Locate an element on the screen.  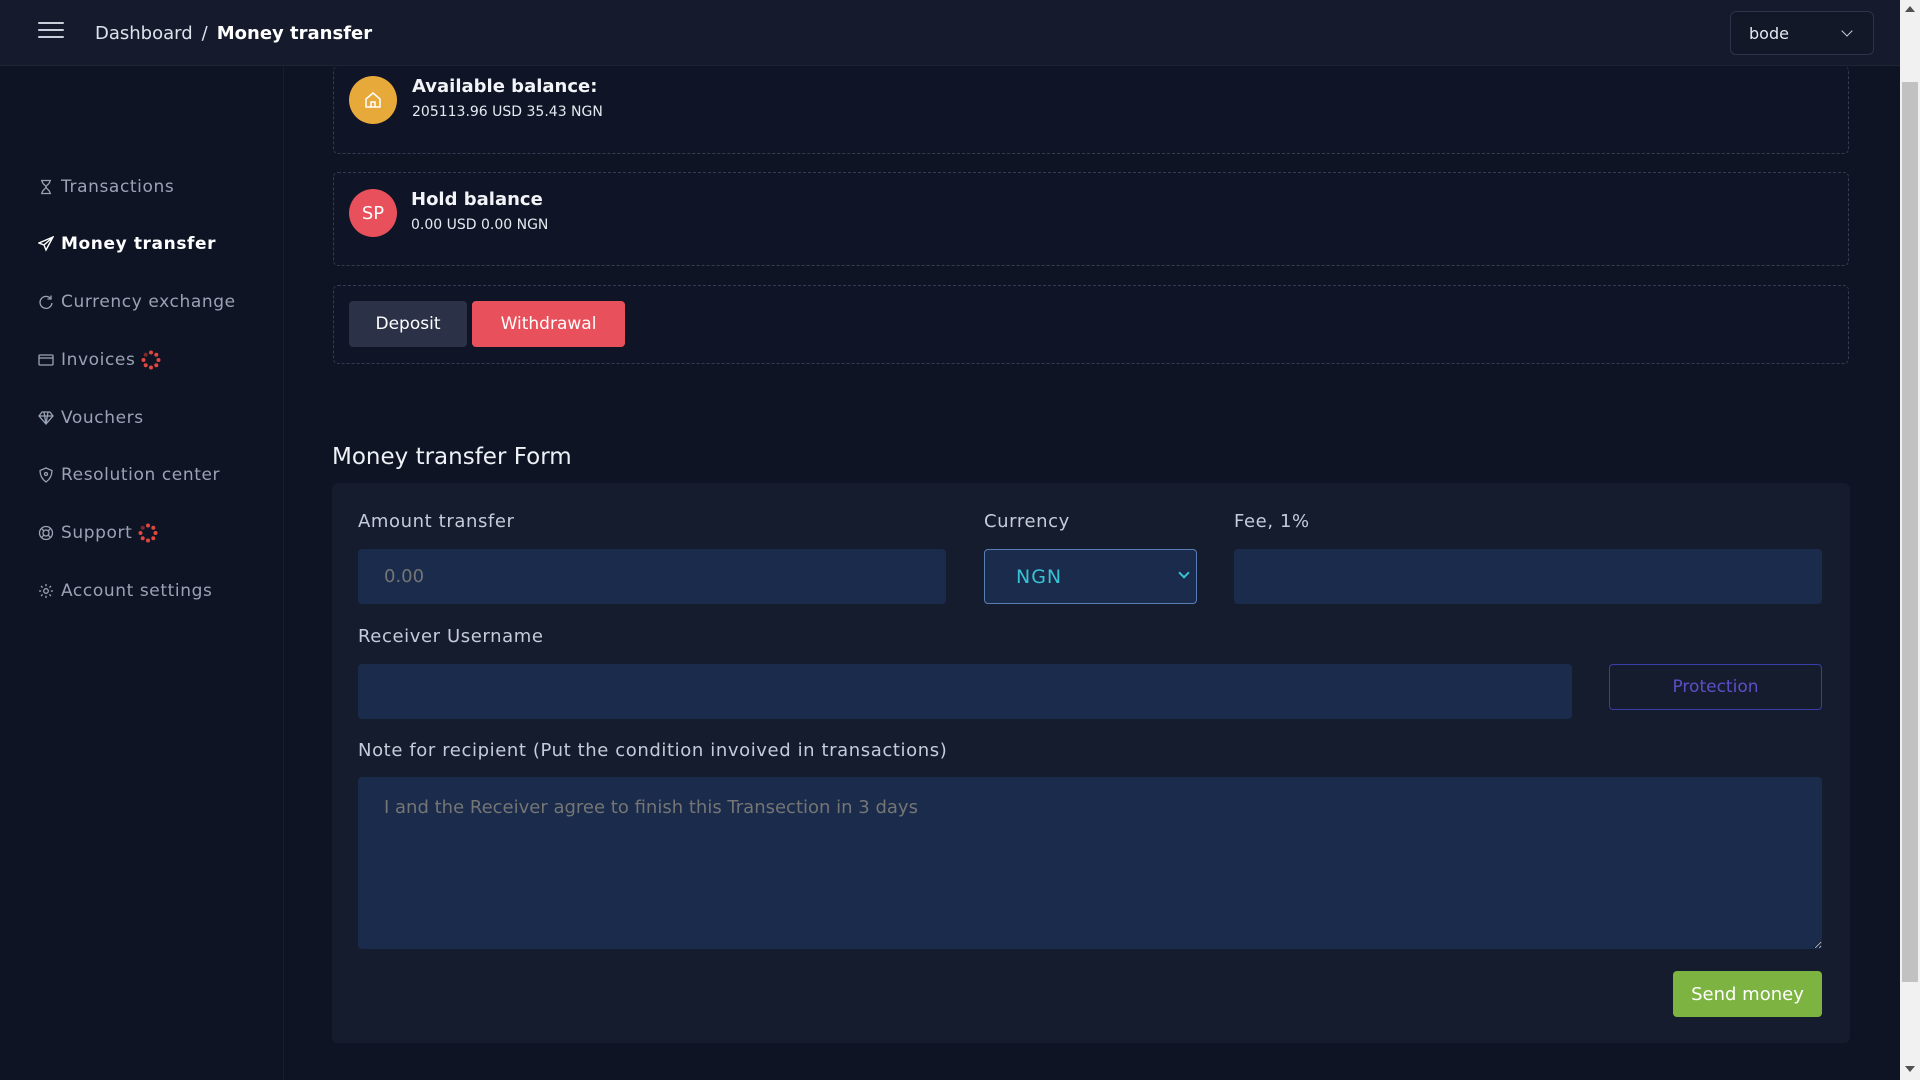
hold-balance-value: 0.00 USD 0.00 NGN is located at coordinates (480, 225).